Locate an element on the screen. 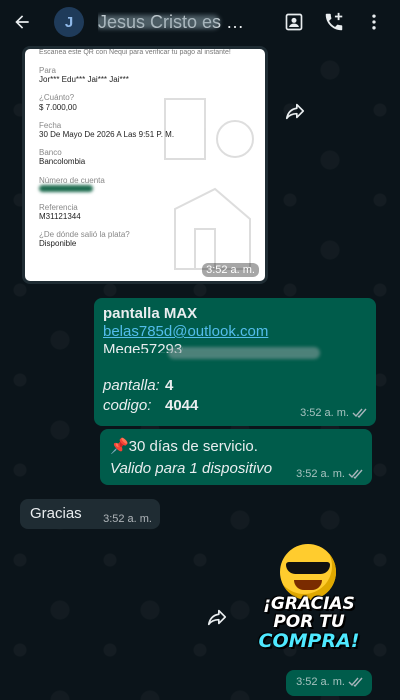  outgoing-message: 3:52 a. m. is located at coordinates (329, 683).